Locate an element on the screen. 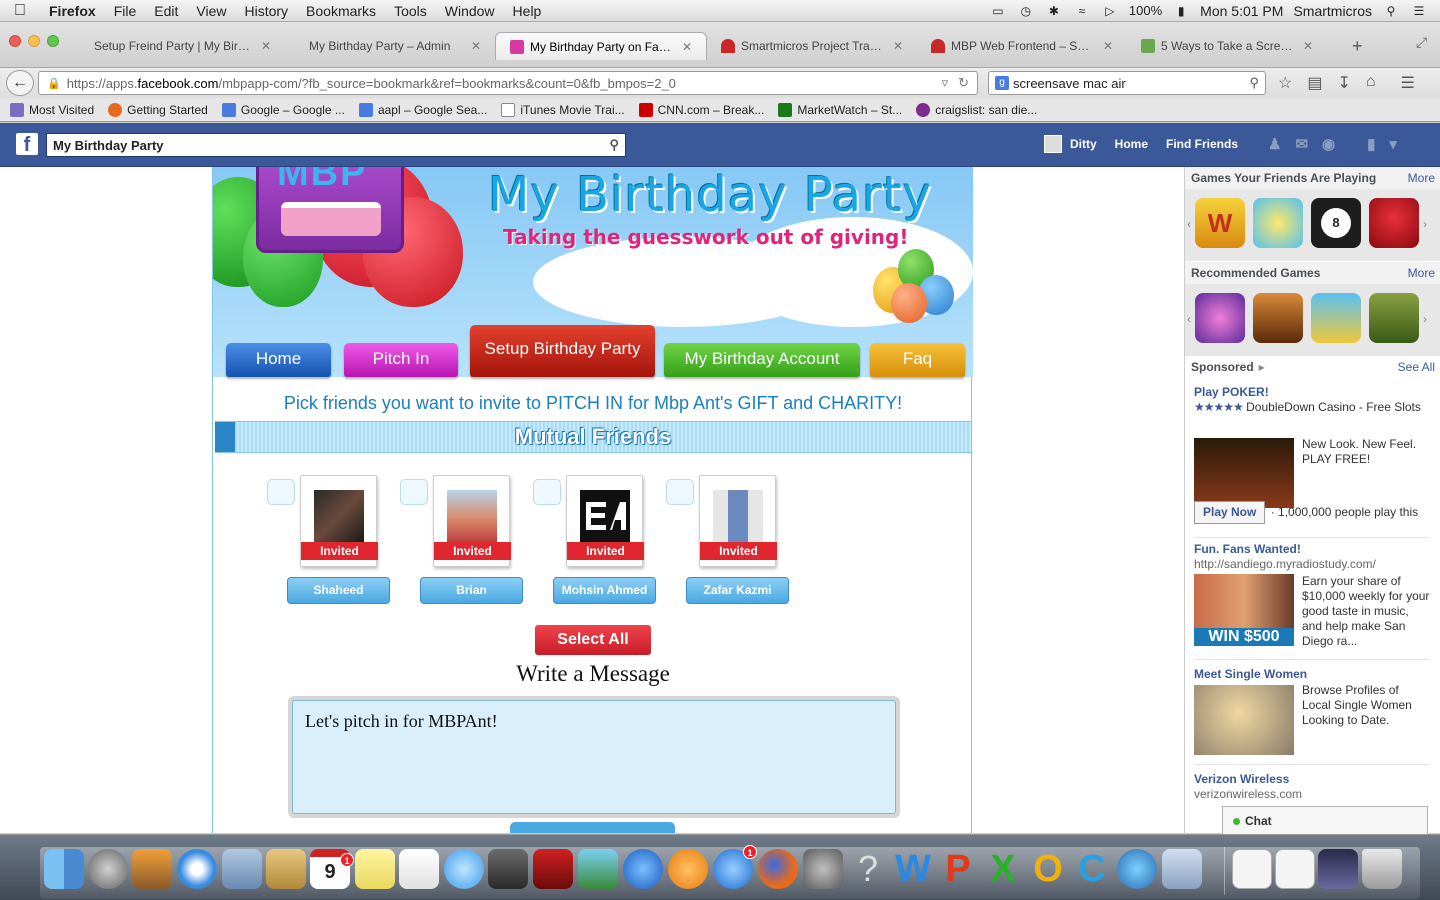 Image resolution: width=1440 pixels, height=900 pixels. communicator-icon: C is located at coordinates (1092, 869).